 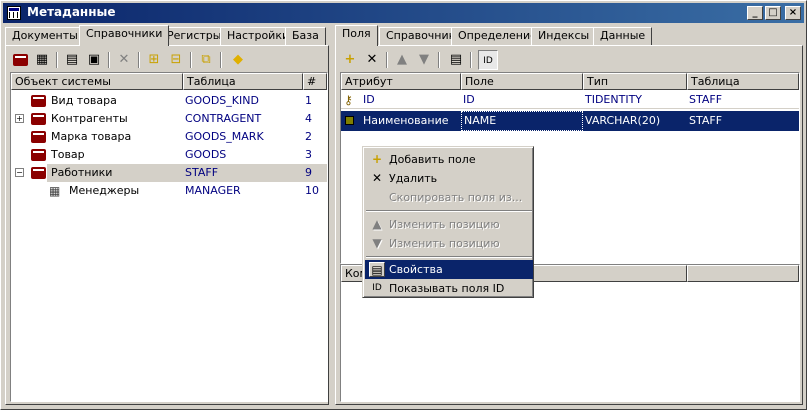 I want to click on diamond-icon: ◆, so click(x=238, y=60).